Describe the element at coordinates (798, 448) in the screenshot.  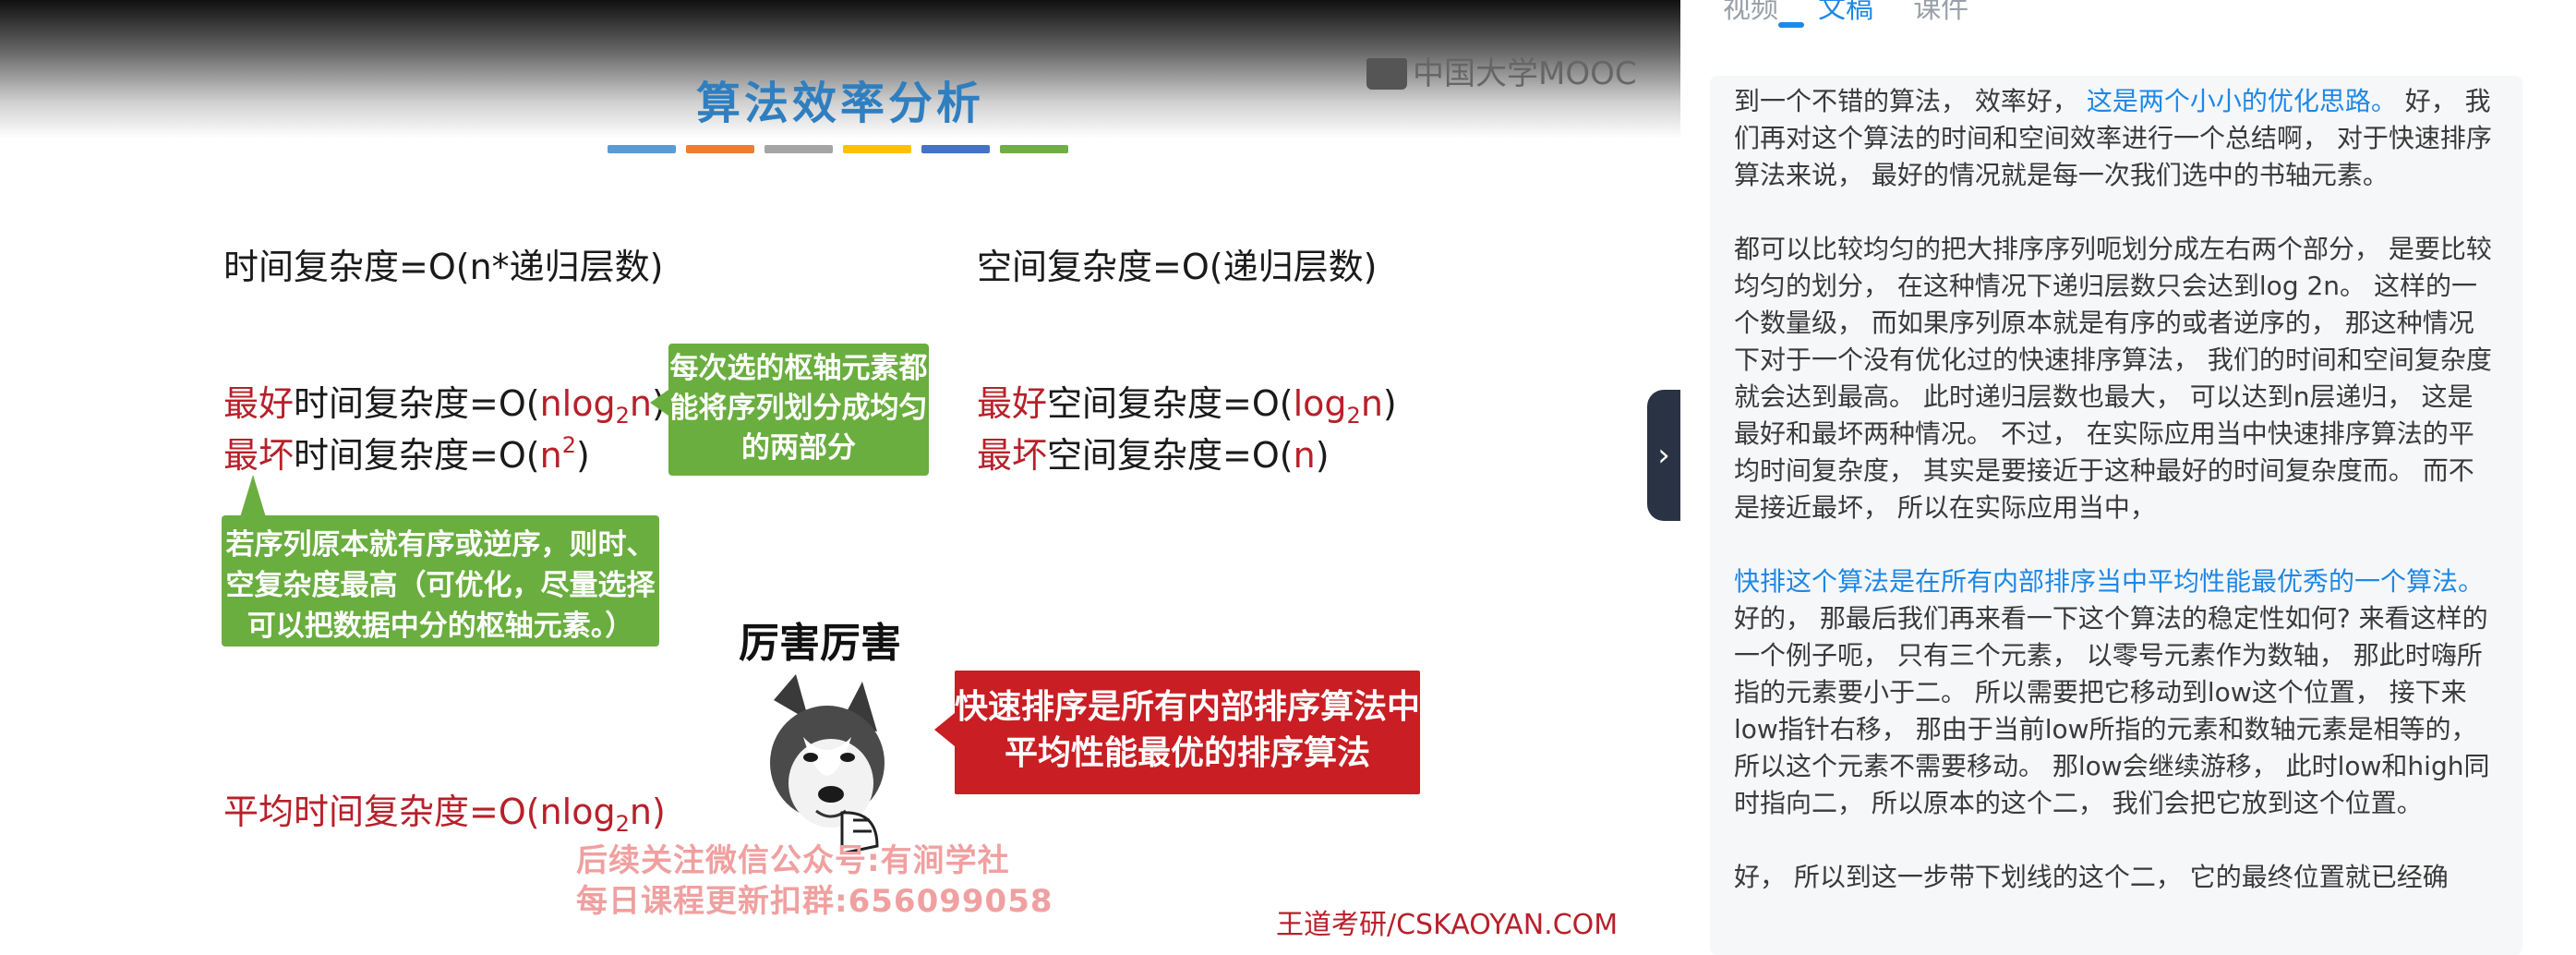
I see `callout-line: 的两部分` at that location.